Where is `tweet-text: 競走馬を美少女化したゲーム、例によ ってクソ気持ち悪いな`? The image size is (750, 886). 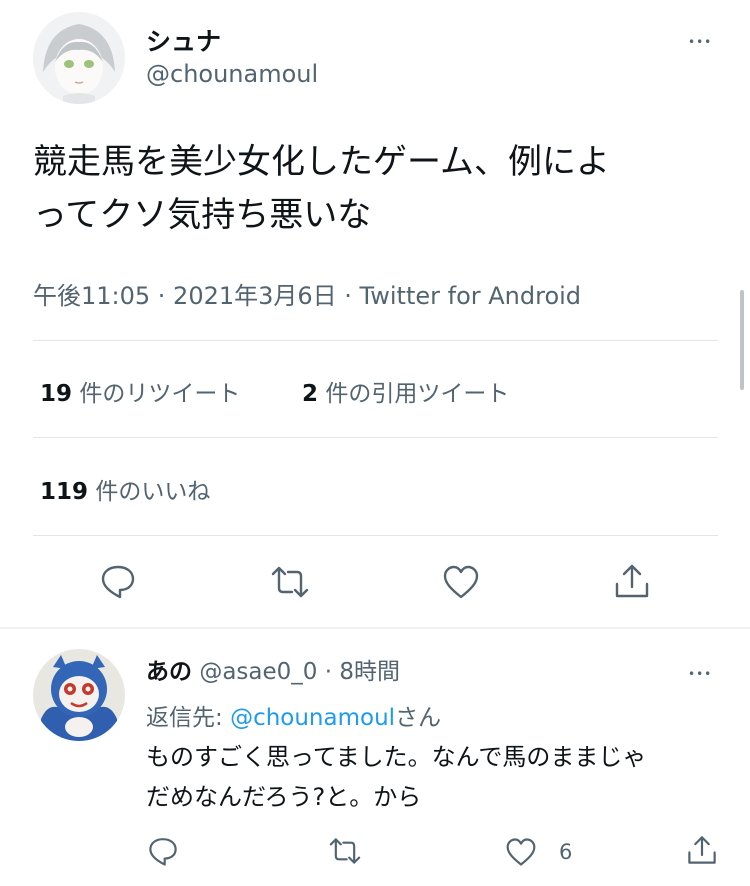 tweet-text: 競走馬を美少女化したゲーム、例によ ってクソ気持ち悪いな is located at coordinates (378, 189).